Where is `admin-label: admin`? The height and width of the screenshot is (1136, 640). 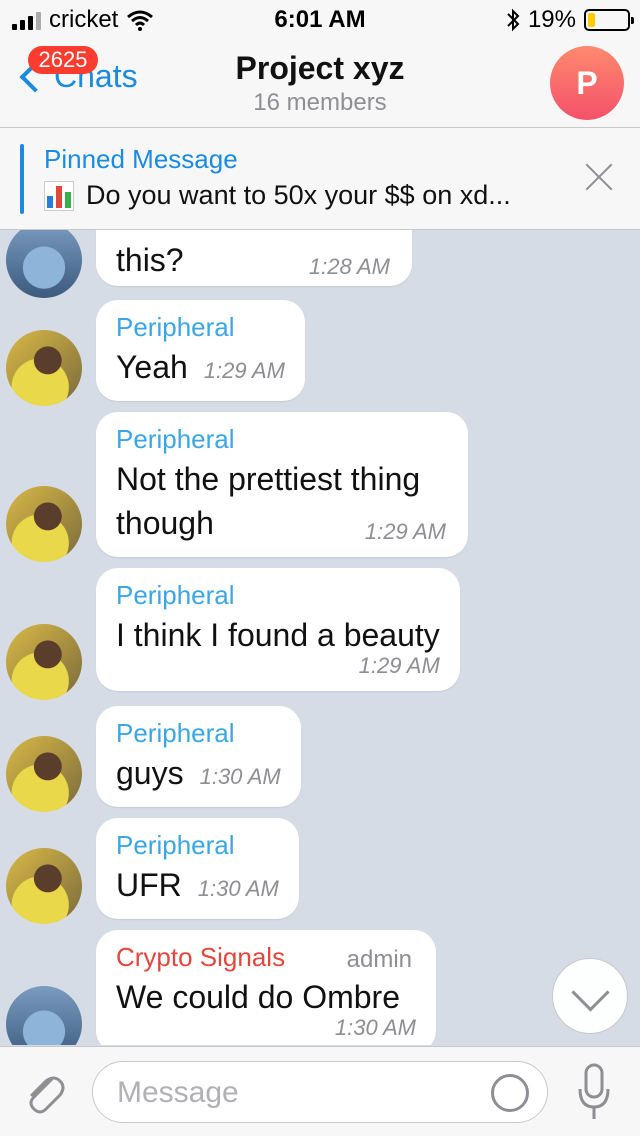 admin-label: admin is located at coordinates (379, 959).